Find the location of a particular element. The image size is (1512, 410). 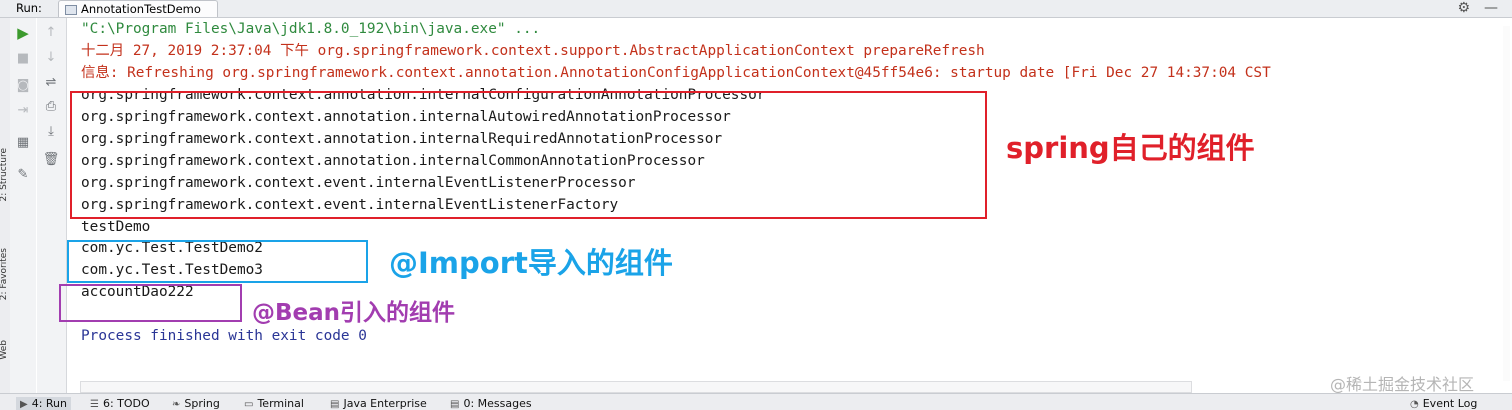

layout-icon: ▦ is located at coordinates (23, 143).